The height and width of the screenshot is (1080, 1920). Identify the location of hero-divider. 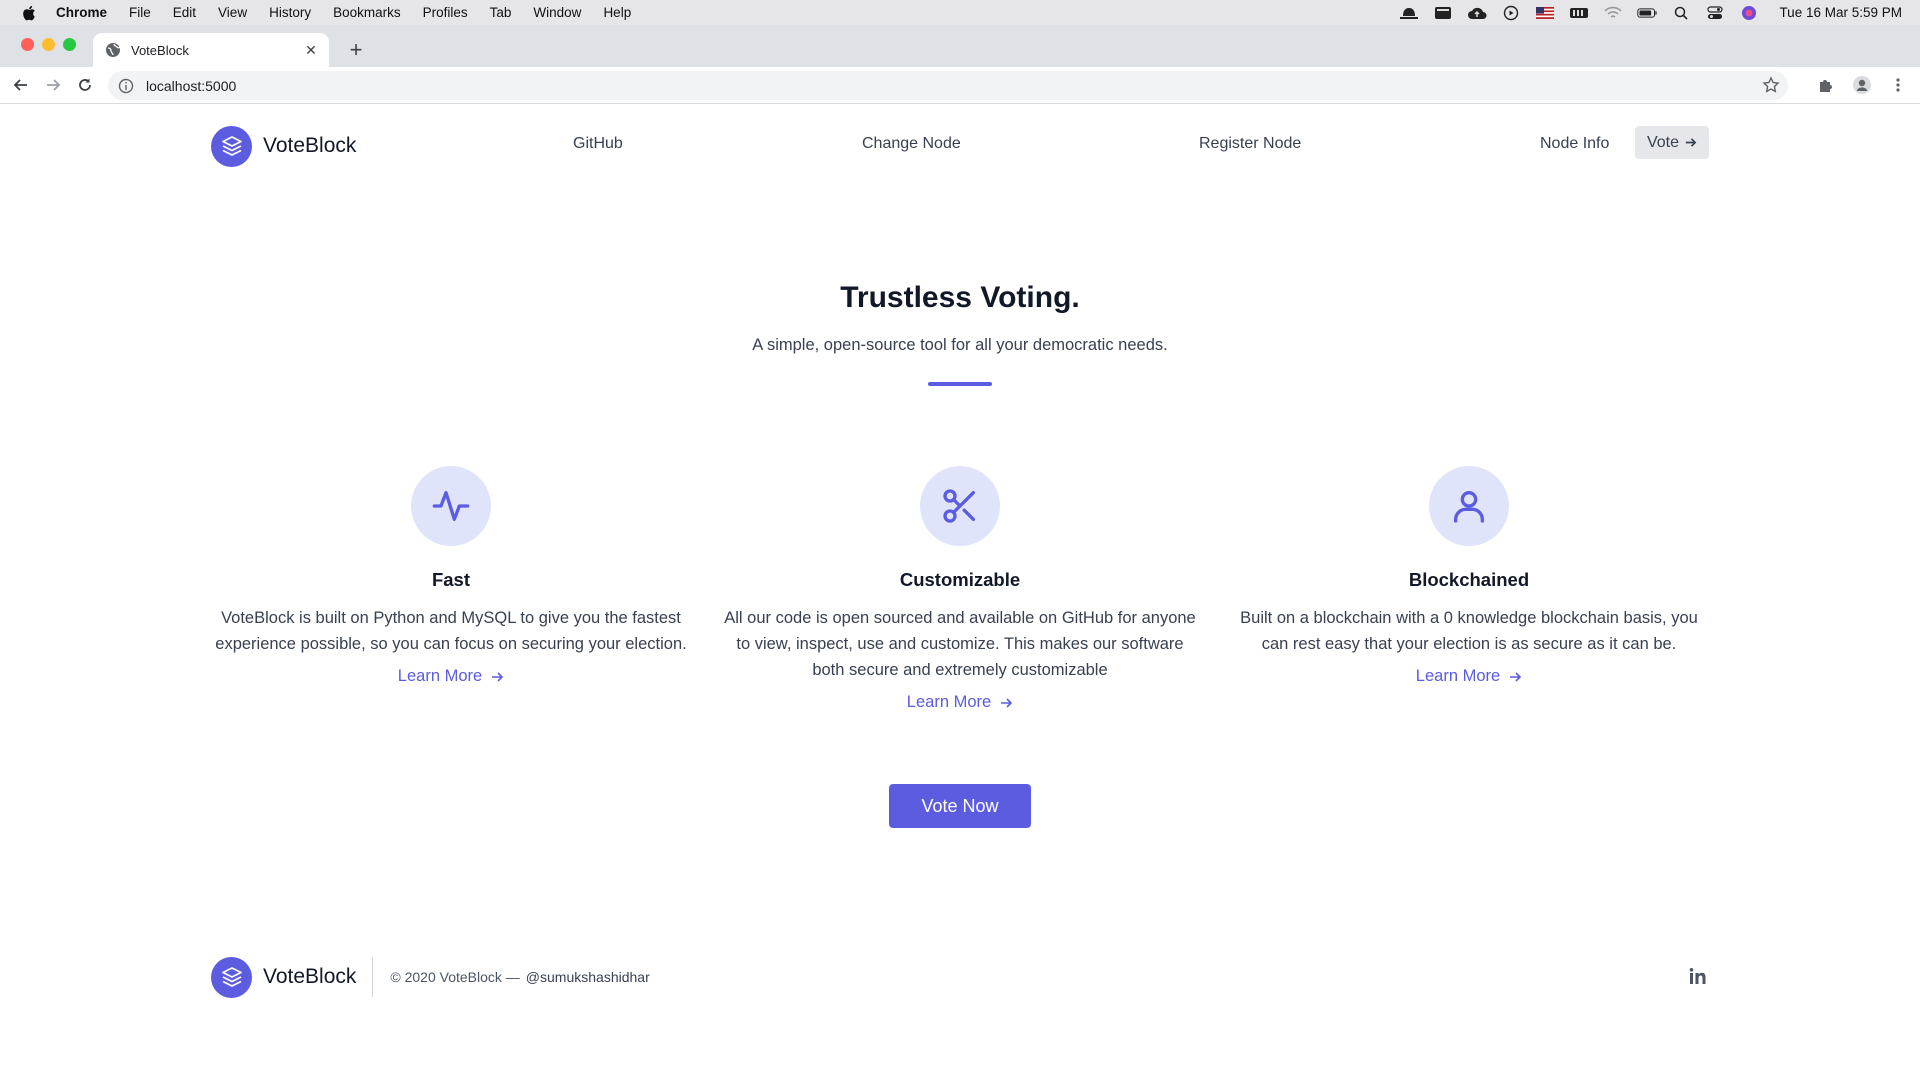
(960, 384).